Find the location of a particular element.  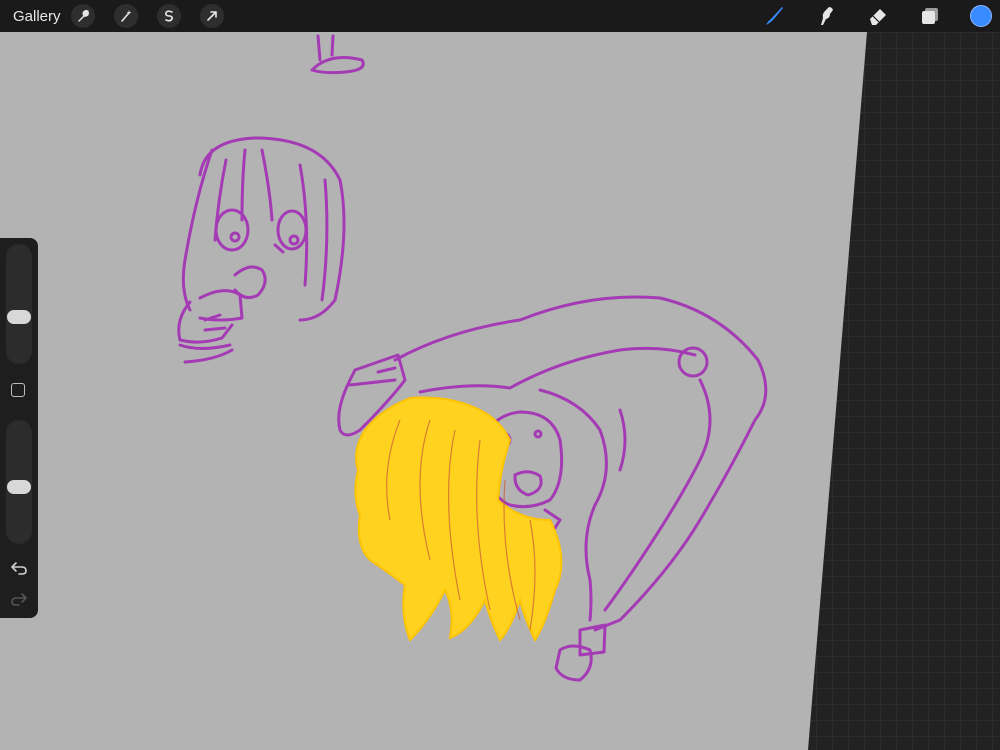

eraser-icon is located at coordinates (878, 16).